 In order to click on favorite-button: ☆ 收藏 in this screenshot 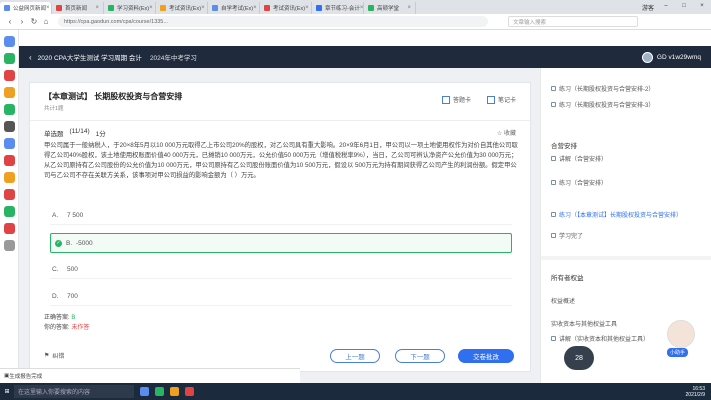, I will do `click(506, 132)`.